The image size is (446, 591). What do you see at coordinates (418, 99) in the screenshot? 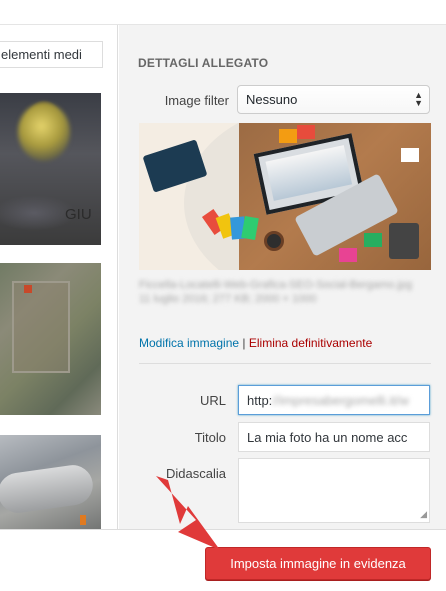
I see `select-arrows-icon: ▲ ▼` at bounding box center [418, 99].